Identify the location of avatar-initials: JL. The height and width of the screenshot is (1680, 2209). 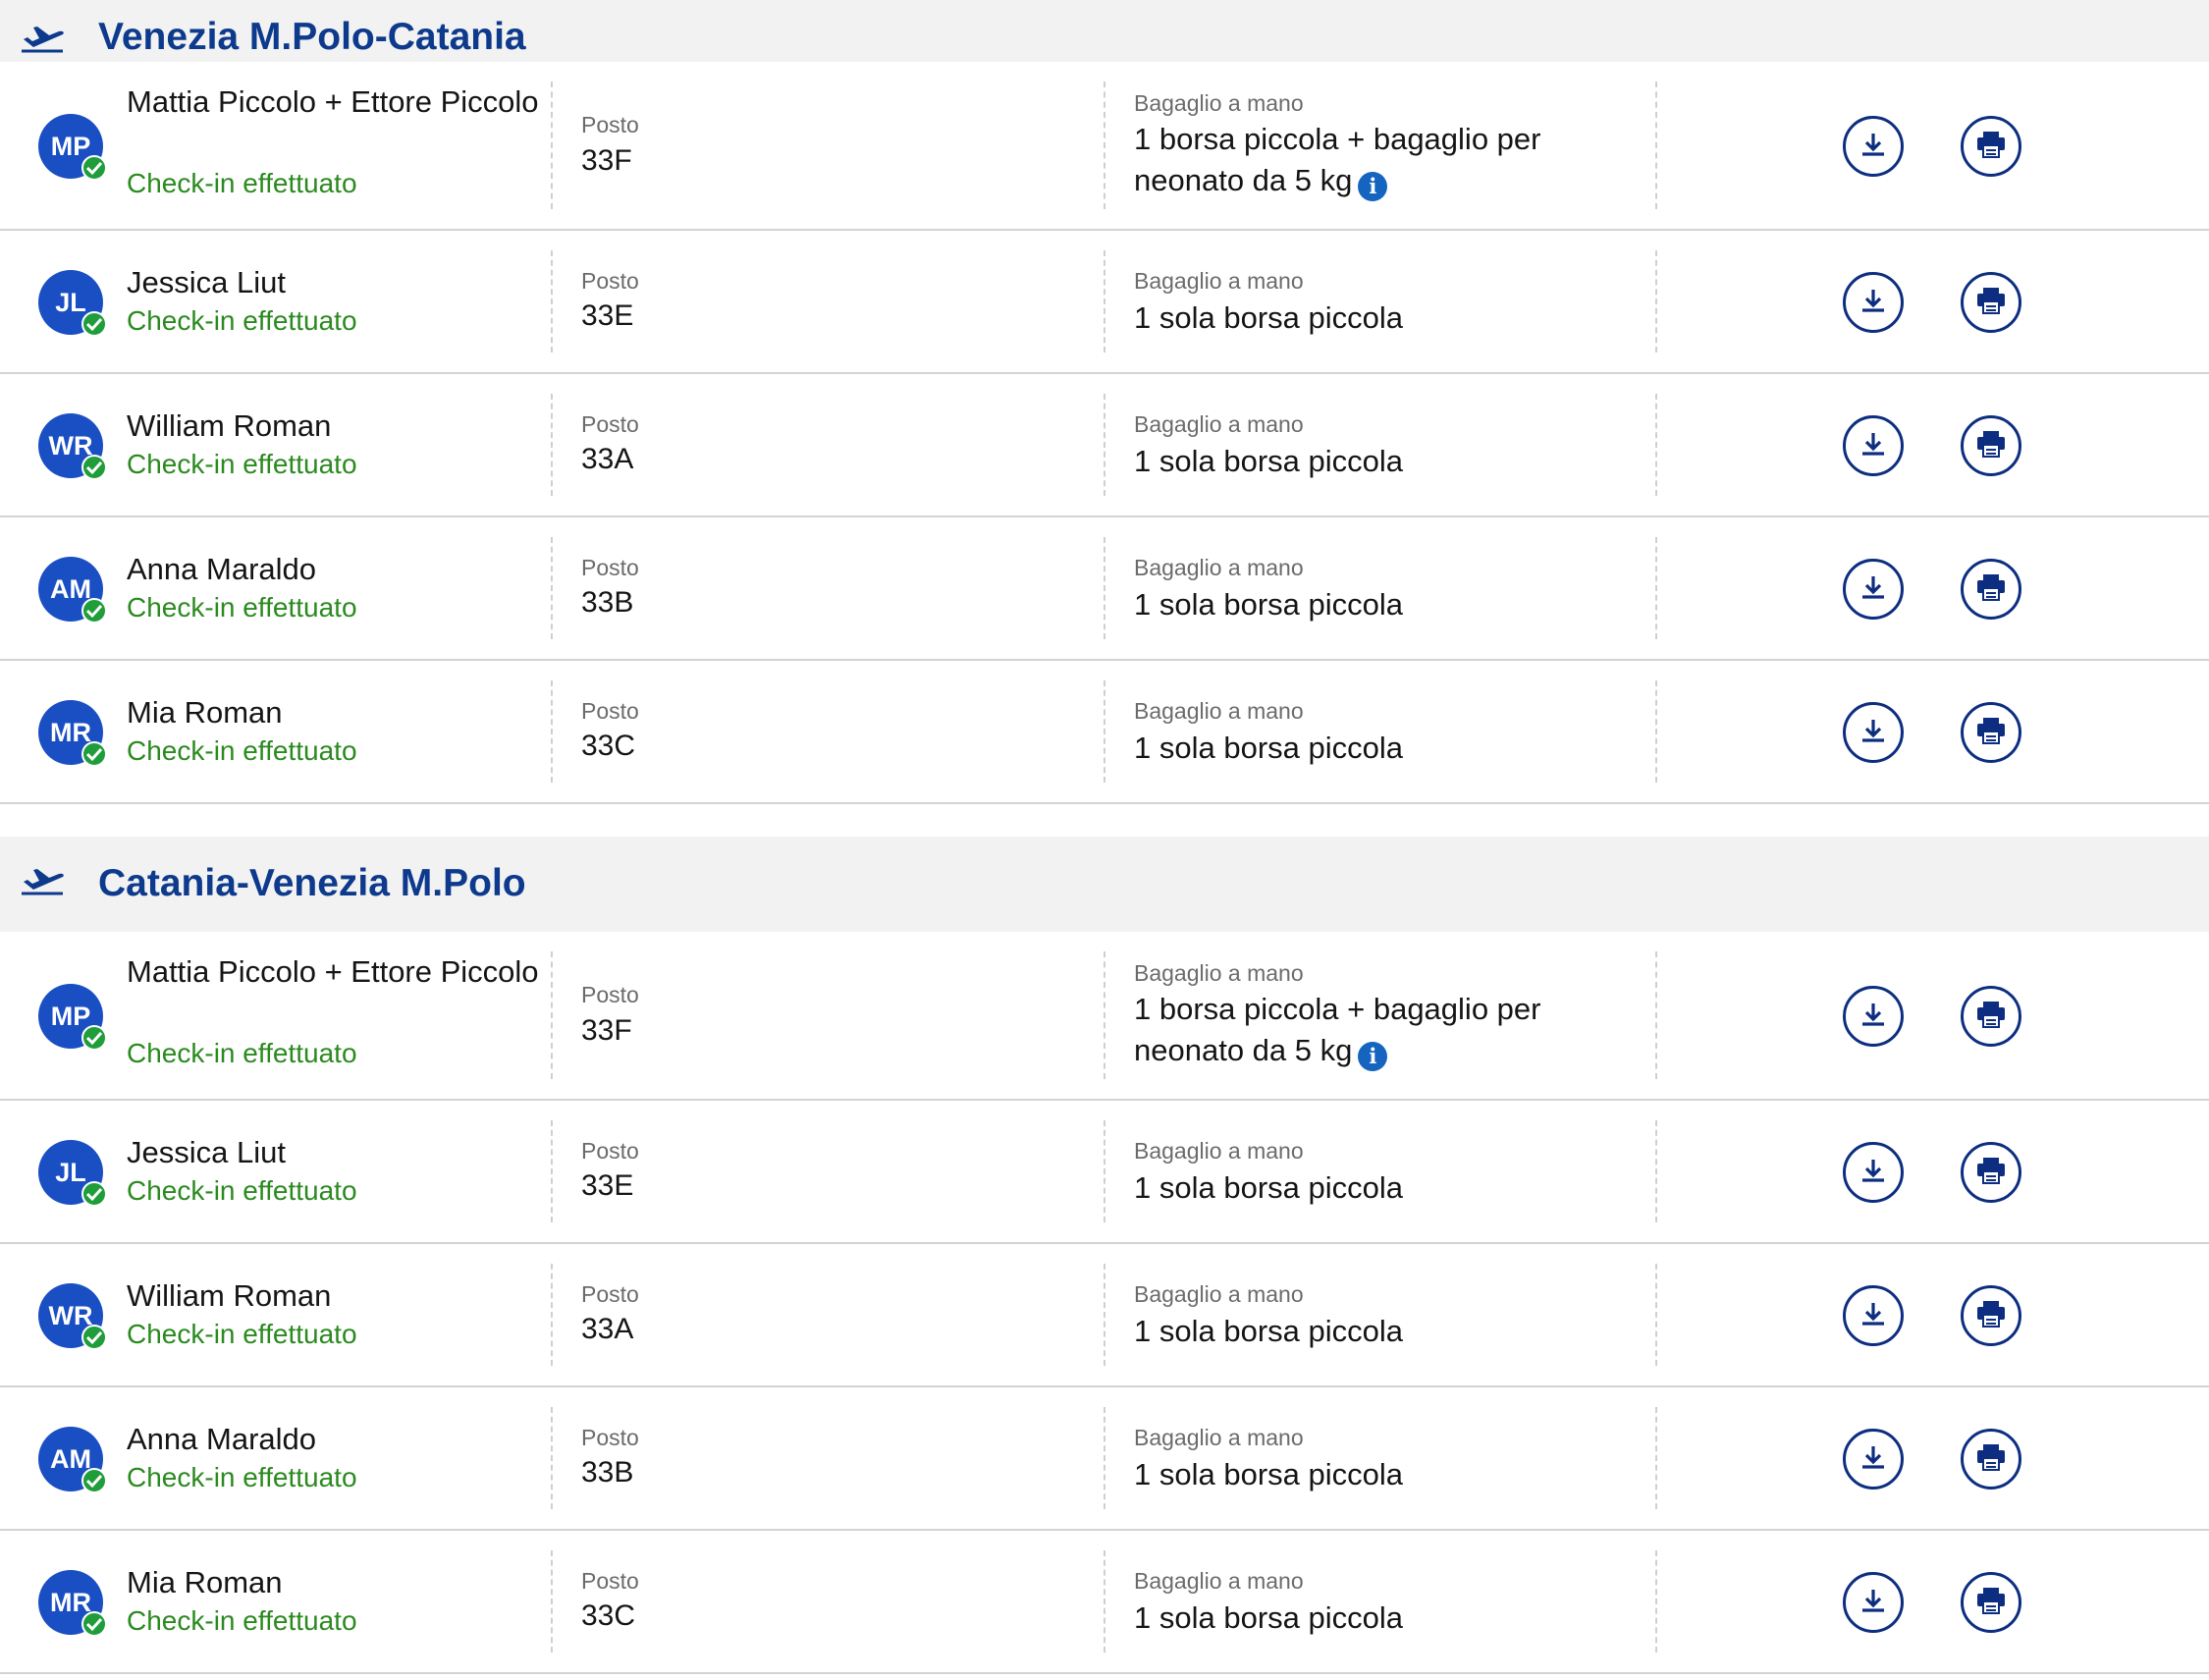
(70, 302).